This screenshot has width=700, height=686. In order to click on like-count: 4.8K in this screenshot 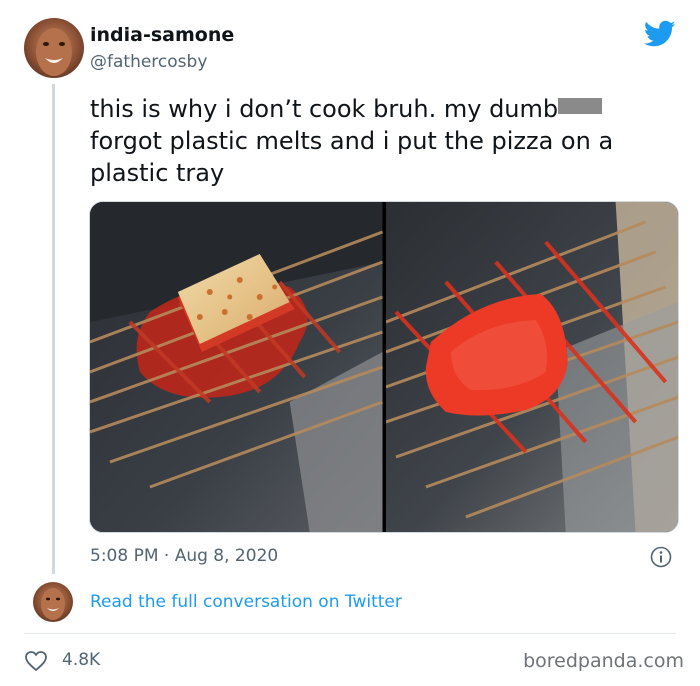, I will do `click(81, 660)`.